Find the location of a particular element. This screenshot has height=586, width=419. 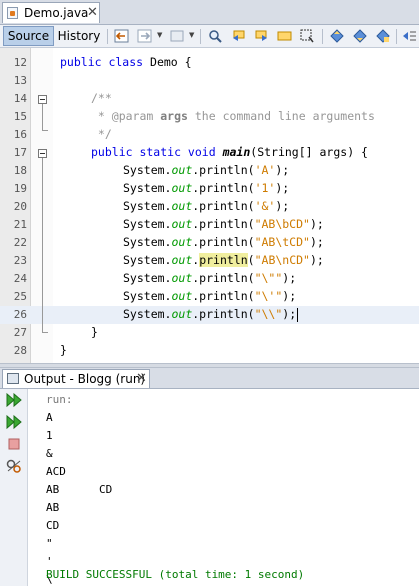

history-button: History is located at coordinates (79, 36).